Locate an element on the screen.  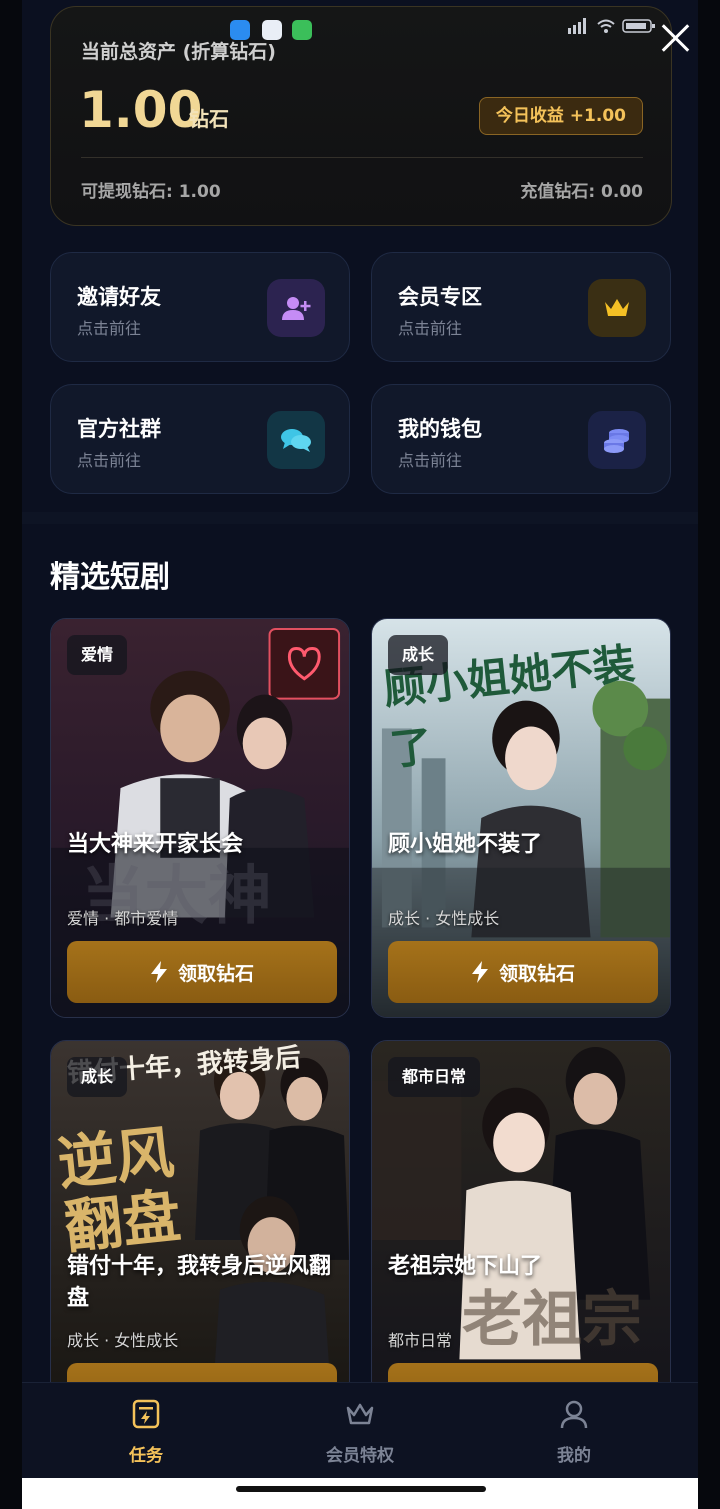
invite-friends-card: 邀请好友 点击前往 is located at coordinates (200, 307).